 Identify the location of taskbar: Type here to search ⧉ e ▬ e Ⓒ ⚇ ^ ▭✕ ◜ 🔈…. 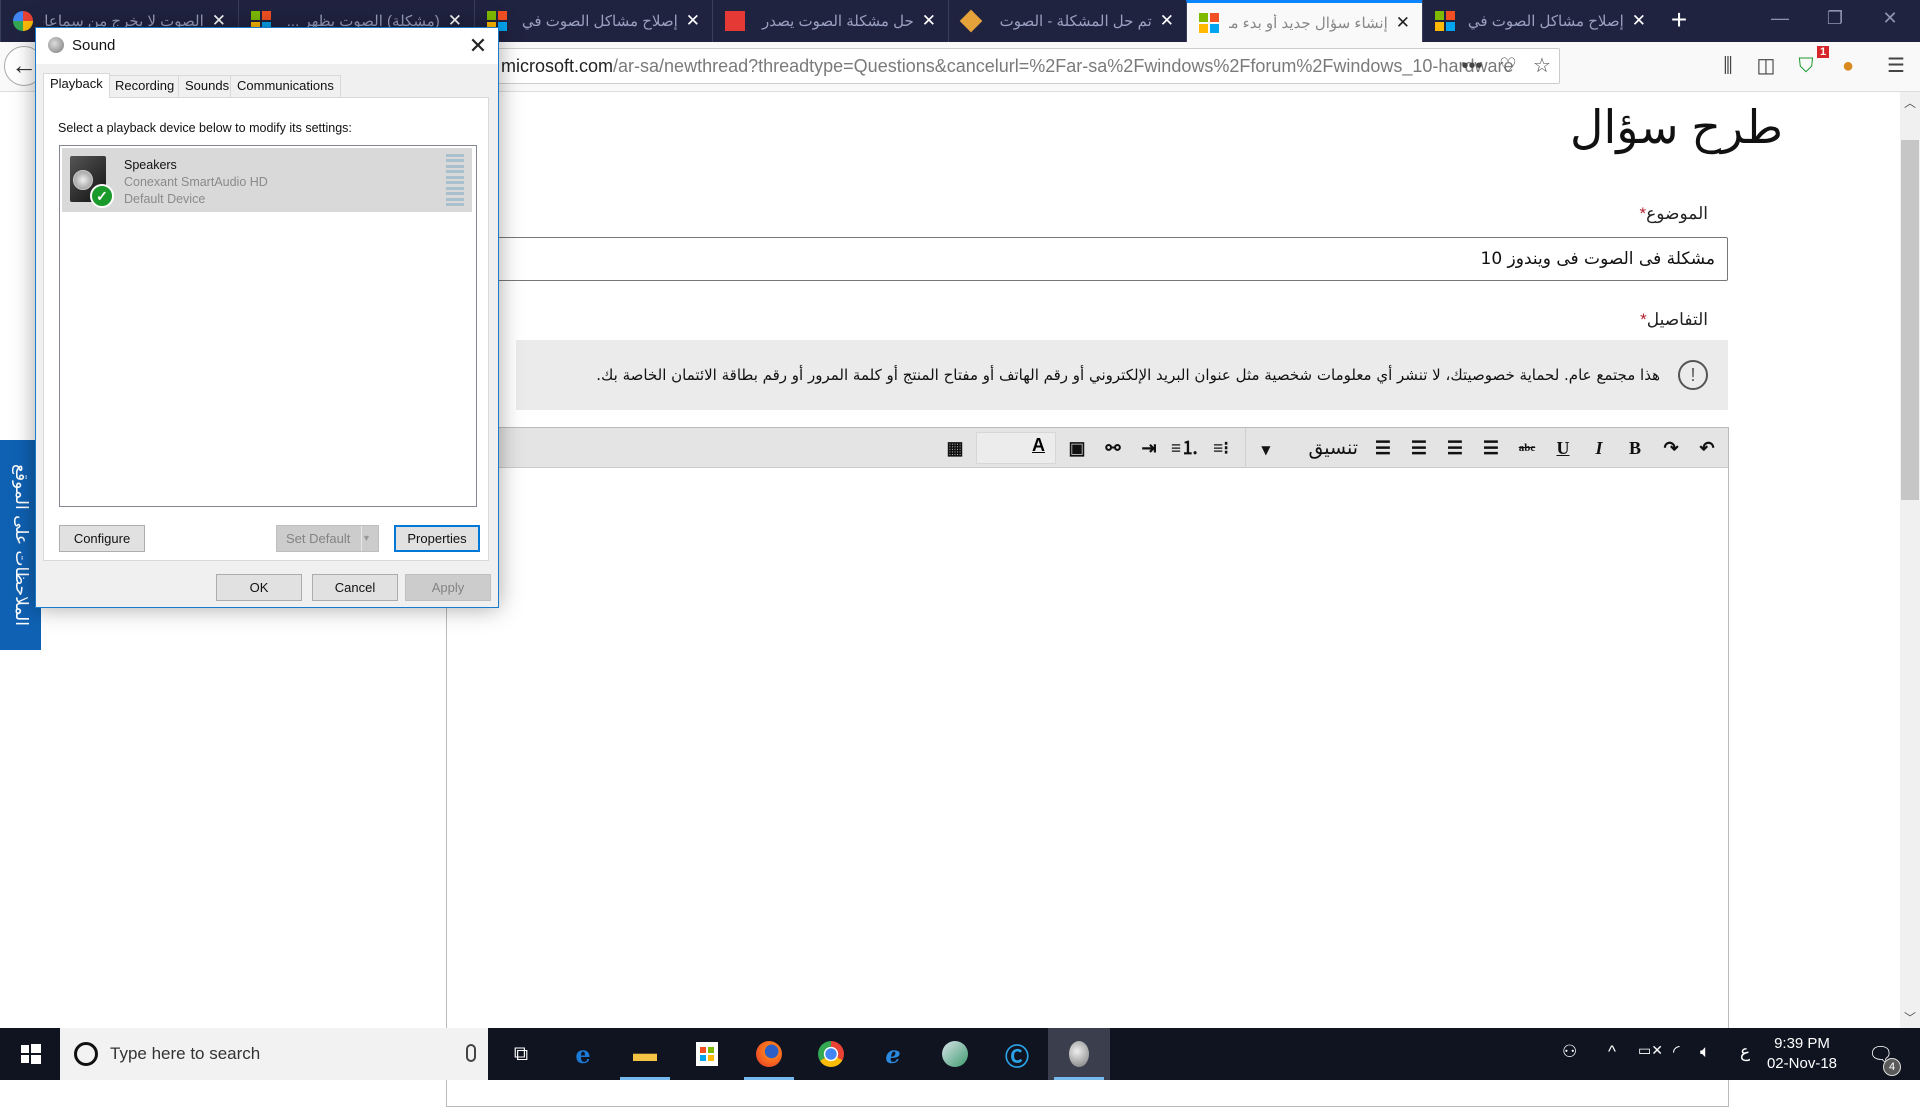
(960, 1054).